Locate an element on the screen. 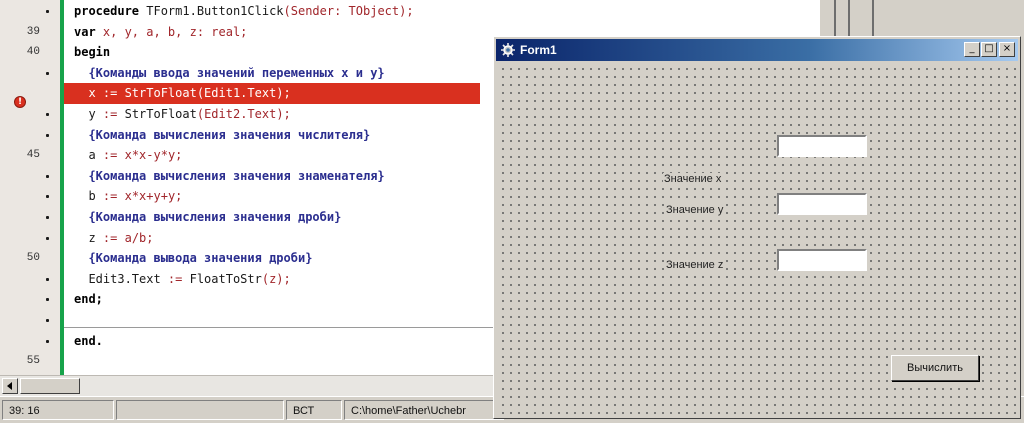 The image size is (1024, 423). form-titlebar: Form1 _ □ × is located at coordinates (757, 50).